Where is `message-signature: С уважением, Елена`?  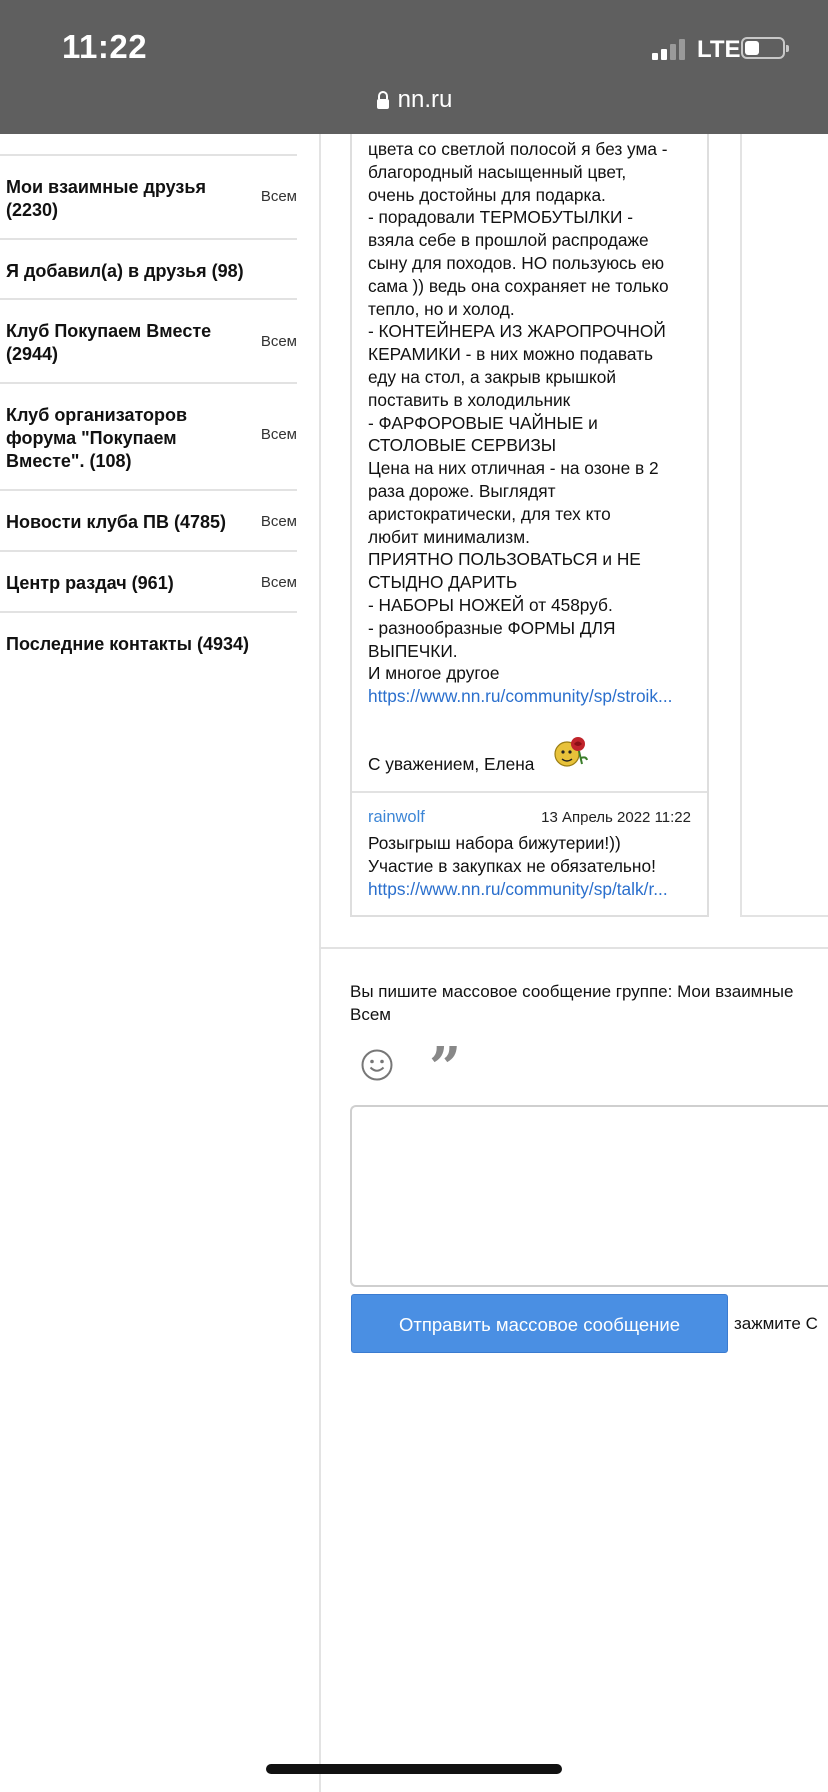 message-signature: С уважением, Елена is located at coordinates (451, 764).